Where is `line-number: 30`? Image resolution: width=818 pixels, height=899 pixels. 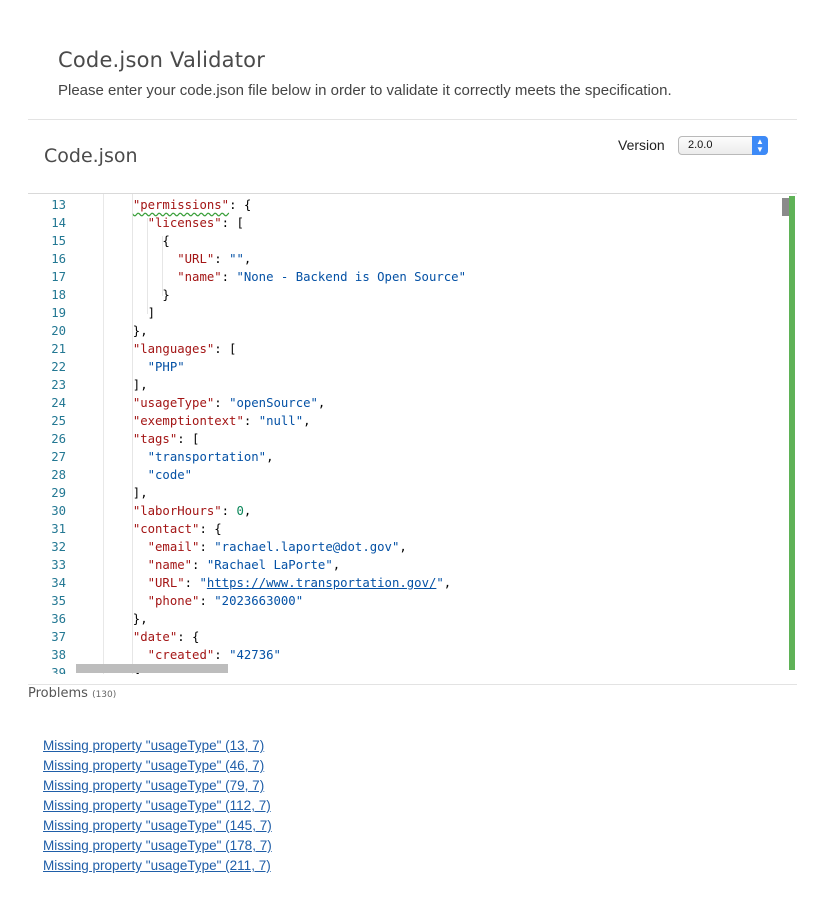
line-number: 30 is located at coordinates (58, 511).